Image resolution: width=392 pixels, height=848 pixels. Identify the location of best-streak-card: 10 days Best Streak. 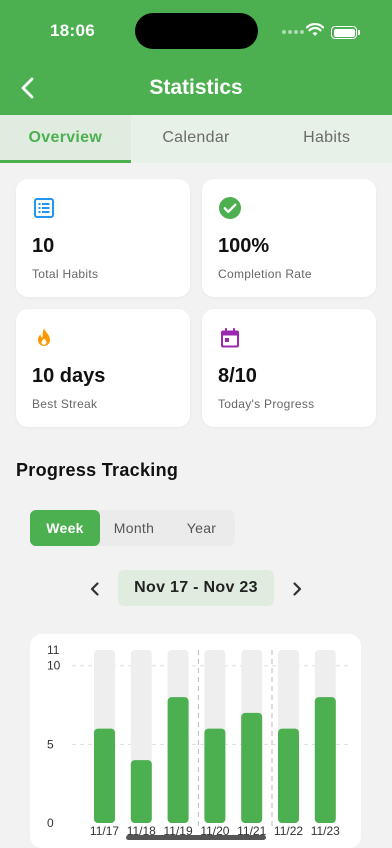
(103, 368).